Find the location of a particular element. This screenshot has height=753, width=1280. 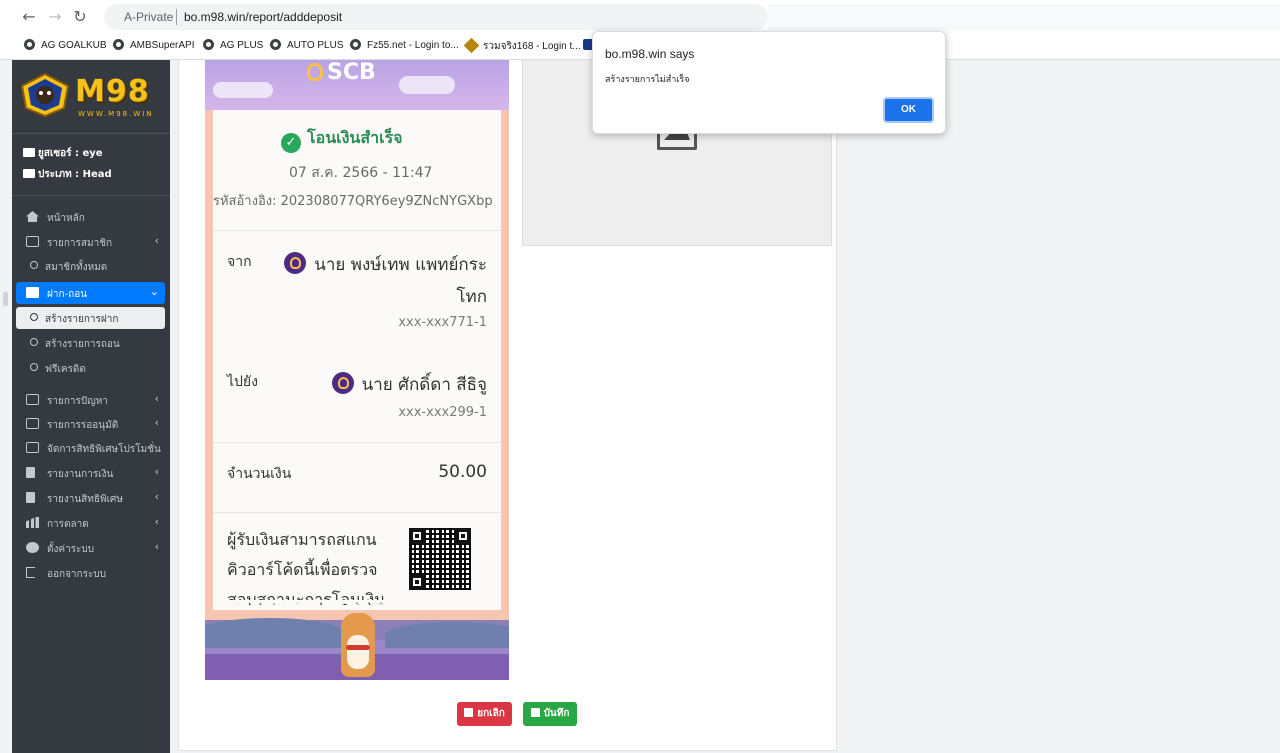

bookmark-ag-goalkub: AG GOALKUB is located at coordinates (65, 45).